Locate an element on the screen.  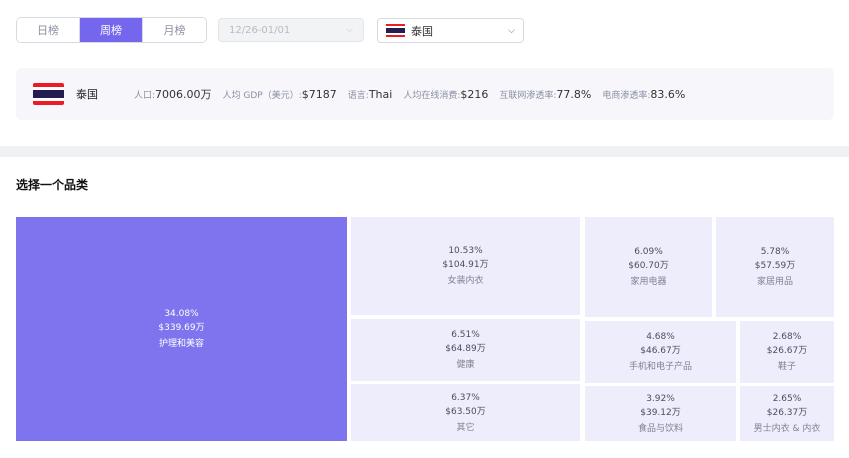
tile-category: 护理和美容 is located at coordinates (181, 344).